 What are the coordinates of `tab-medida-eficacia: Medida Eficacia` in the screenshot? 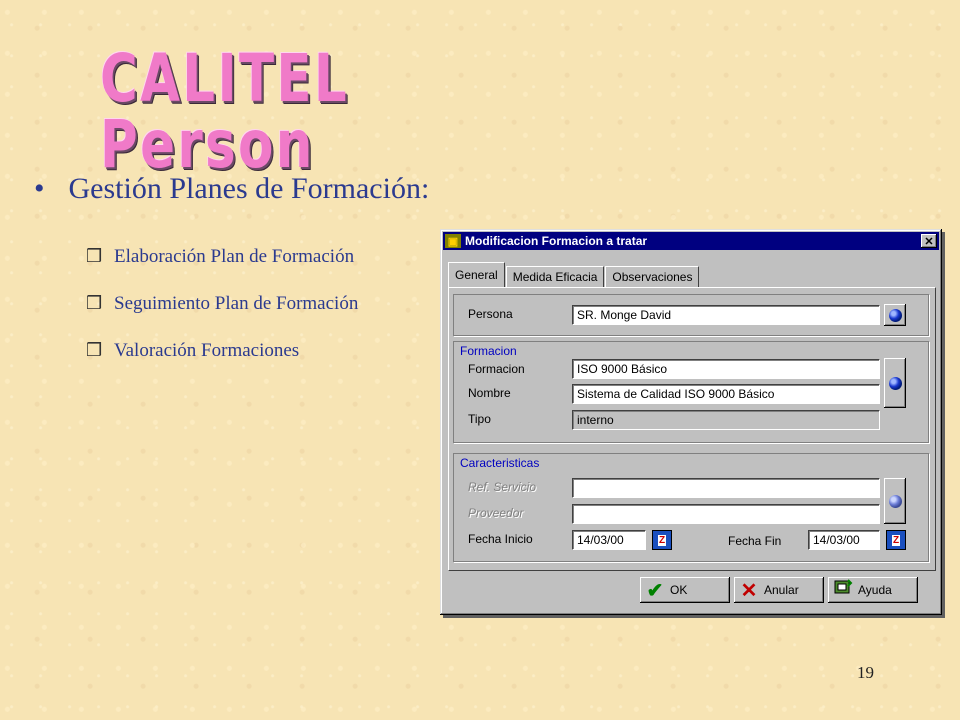 It's located at (555, 276).